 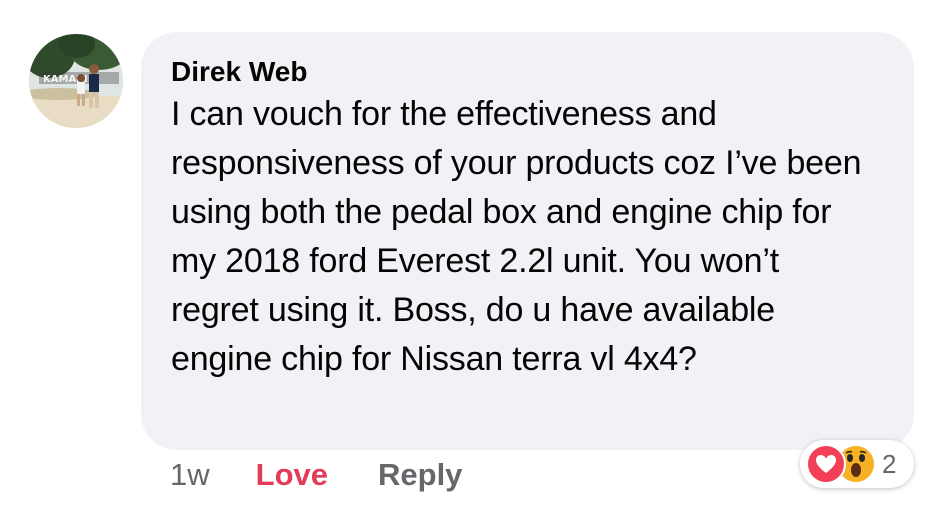 I want to click on love-icon, so click(x=826, y=464).